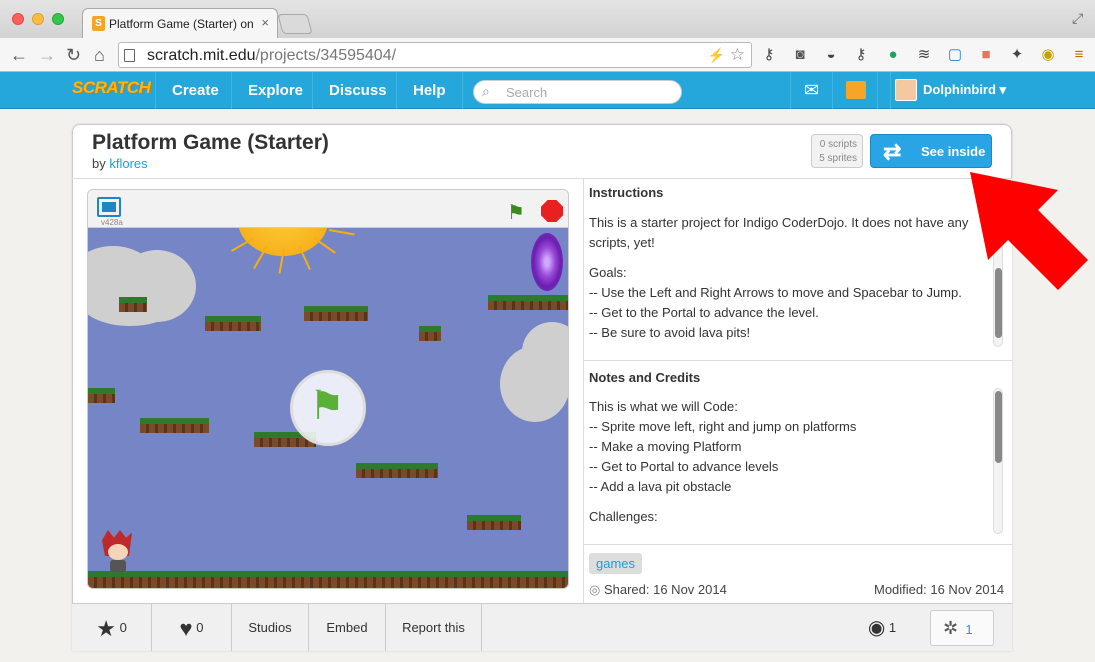 Image resolution: width=1095 pixels, height=662 pixels. I want to click on url-path: /projects/34595404/, so click(326, 55).